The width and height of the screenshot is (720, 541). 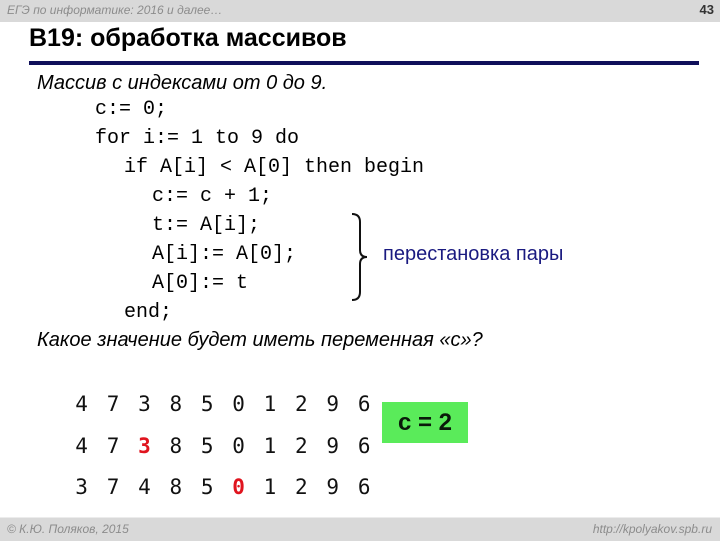 I want to click on code-line-3: if A[i] < A[0] then begin, so click(x=274, y=167).